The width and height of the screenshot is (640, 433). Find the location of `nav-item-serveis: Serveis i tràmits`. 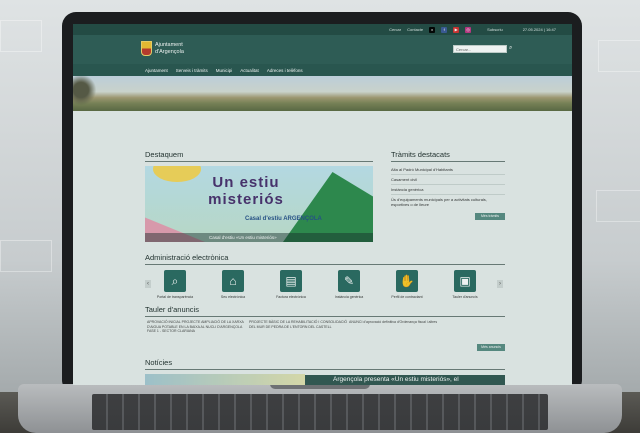

nav-item-serveis: Serveis i tràmits is located at coordinates (192, 70).